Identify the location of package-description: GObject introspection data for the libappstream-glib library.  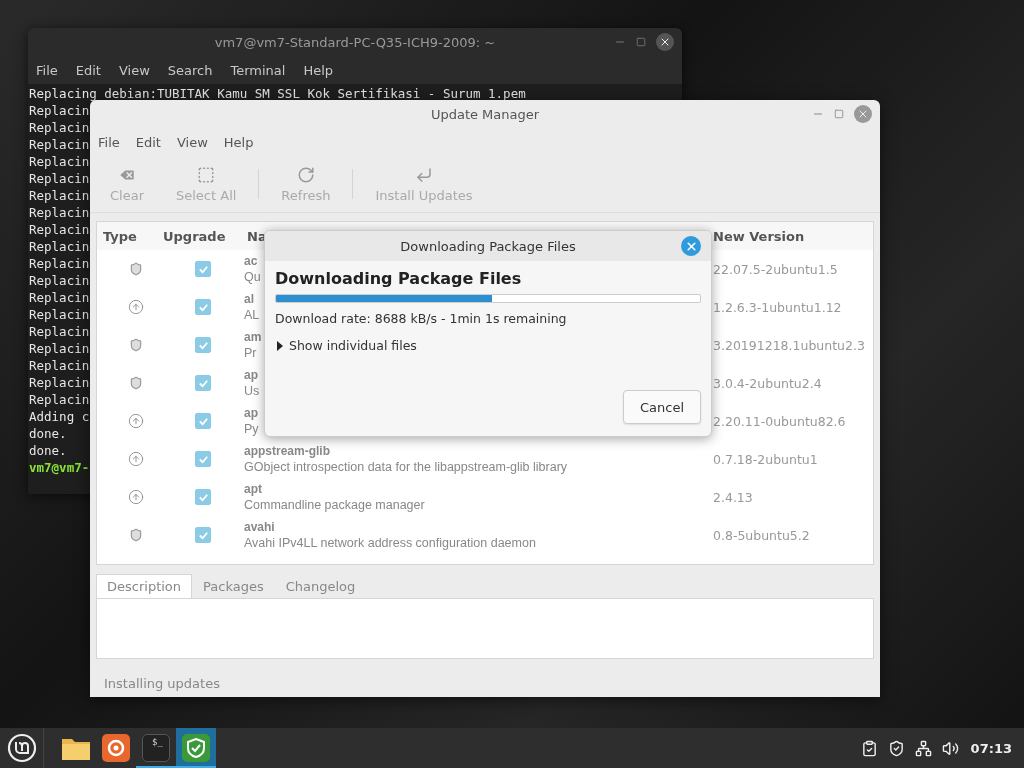
(406, 467).